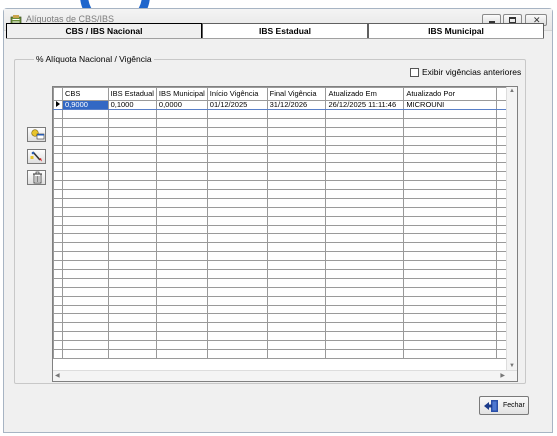 This screenshot has width=557, height=436. What do you see at coordinates (57, 375) in the screenshot?
I see `scroll-left-icon: ◀` at bounding box center [57, 375].